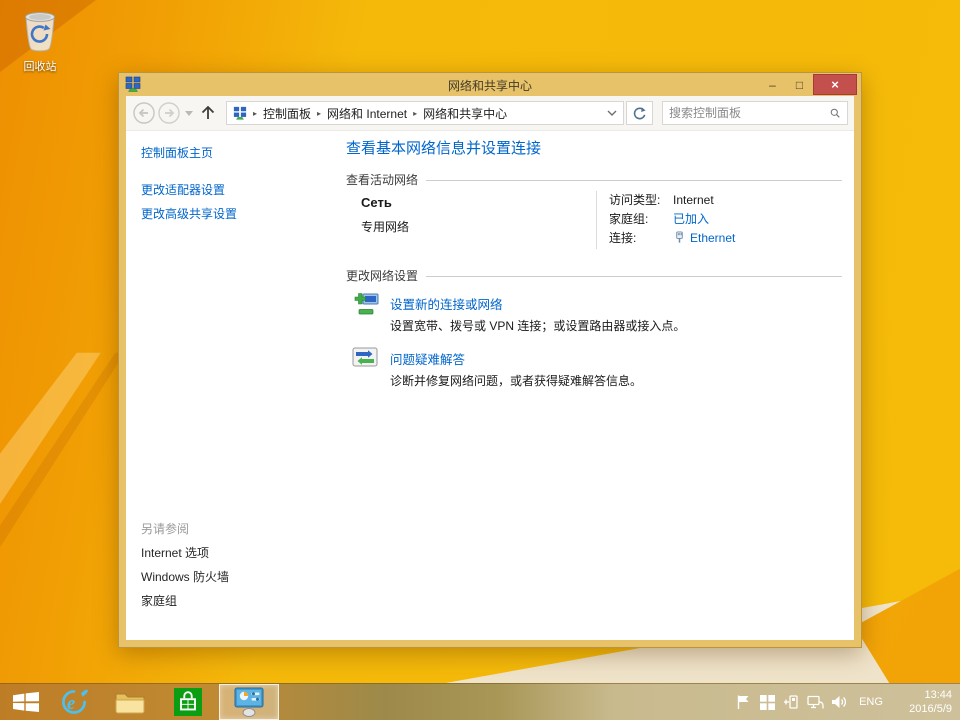  I want to click on sidebar-item-windows-firewall: Windows 防火墙, so click(185, 576).